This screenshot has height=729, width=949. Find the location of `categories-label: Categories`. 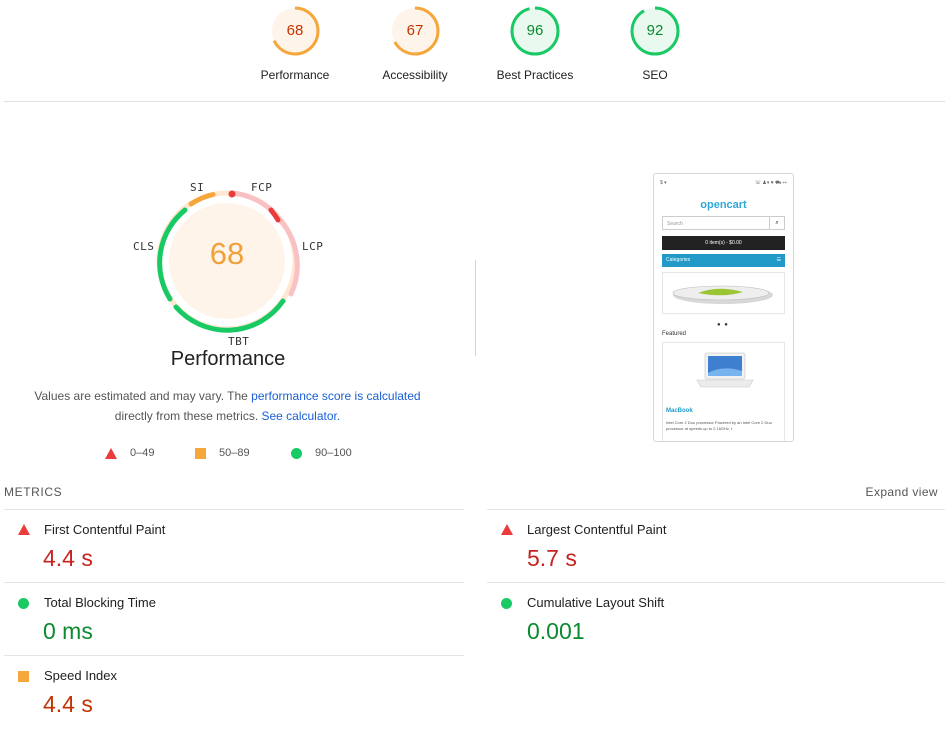

categories-label: Categories is located at coordinates (678, 260).